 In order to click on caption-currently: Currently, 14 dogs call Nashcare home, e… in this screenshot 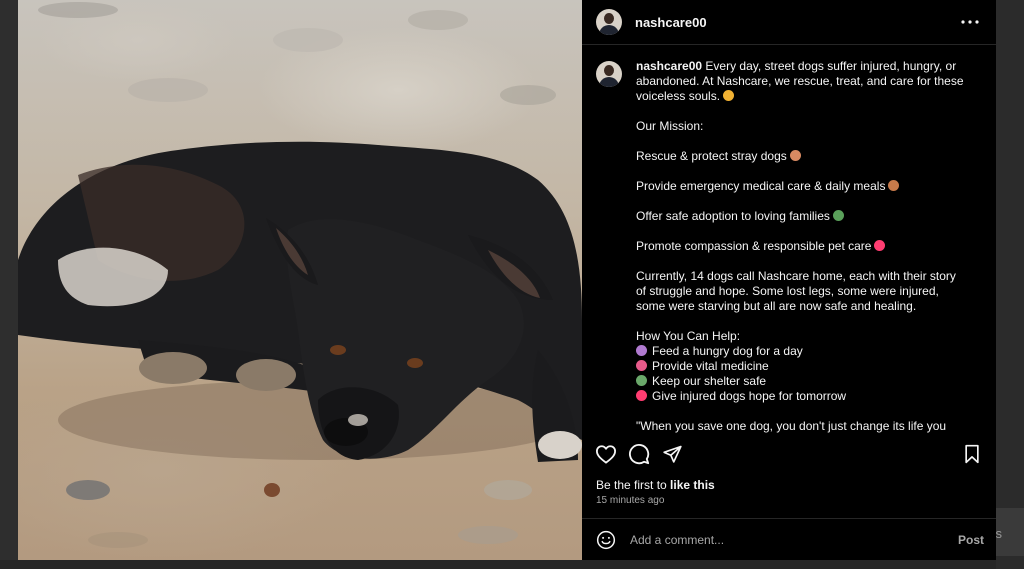, I will do `click(796, 291)`.